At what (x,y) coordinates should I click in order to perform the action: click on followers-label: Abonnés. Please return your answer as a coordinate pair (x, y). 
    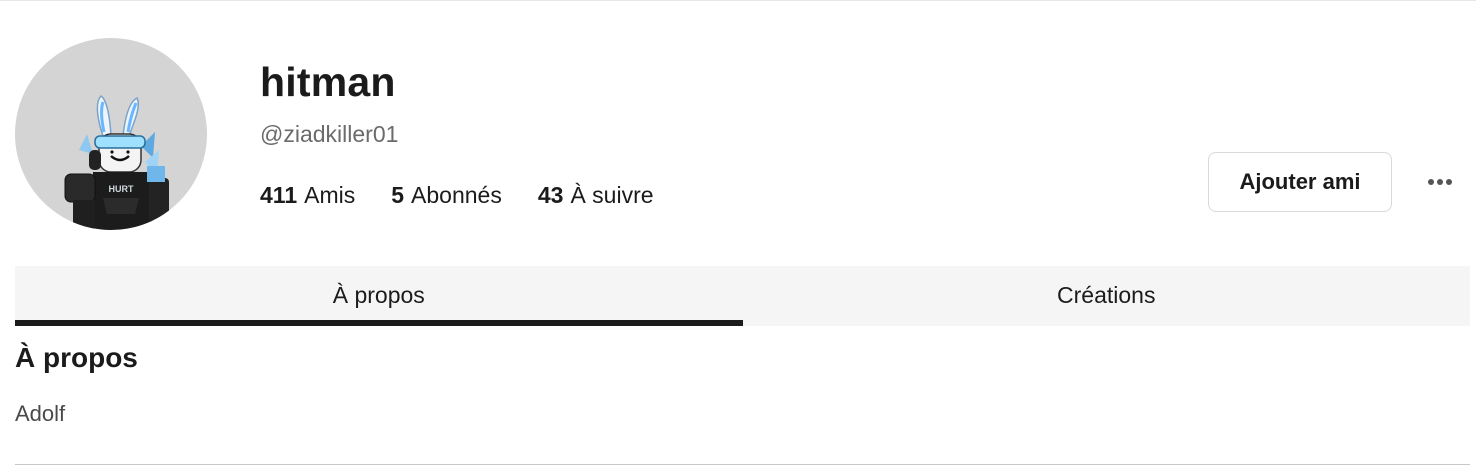
    Looking at the image, I should click on (456, 195).